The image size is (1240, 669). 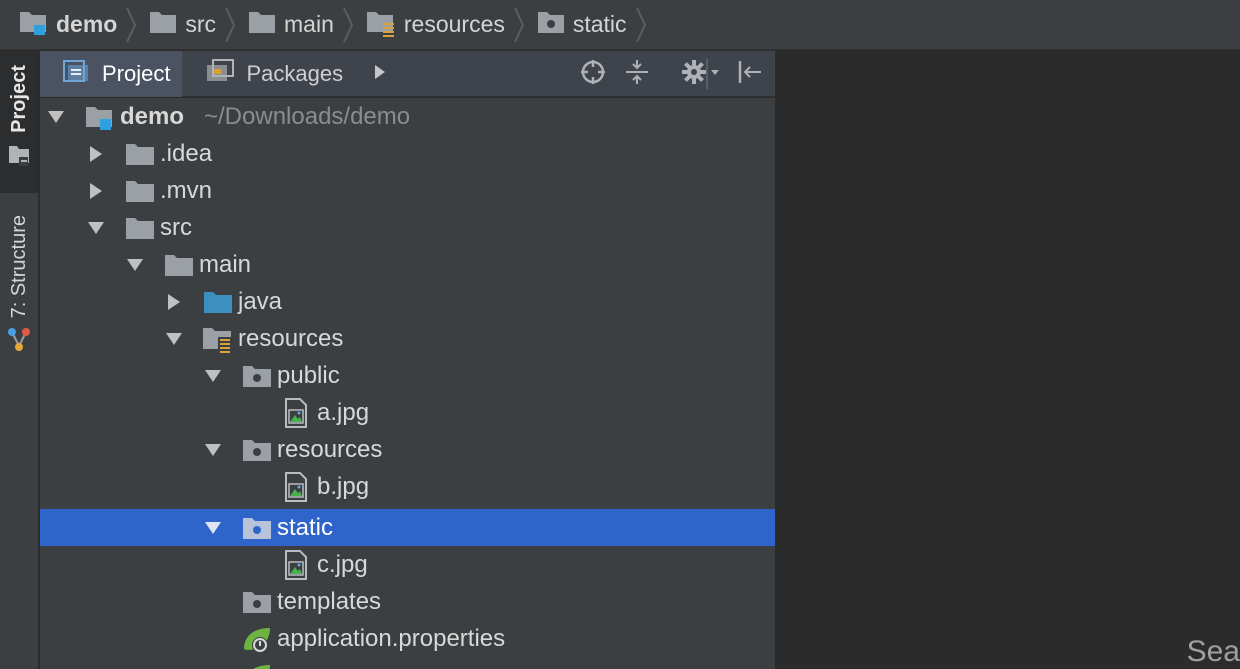 I want to click on breadcrumb-item-static: static, so click(x=598, y=25).